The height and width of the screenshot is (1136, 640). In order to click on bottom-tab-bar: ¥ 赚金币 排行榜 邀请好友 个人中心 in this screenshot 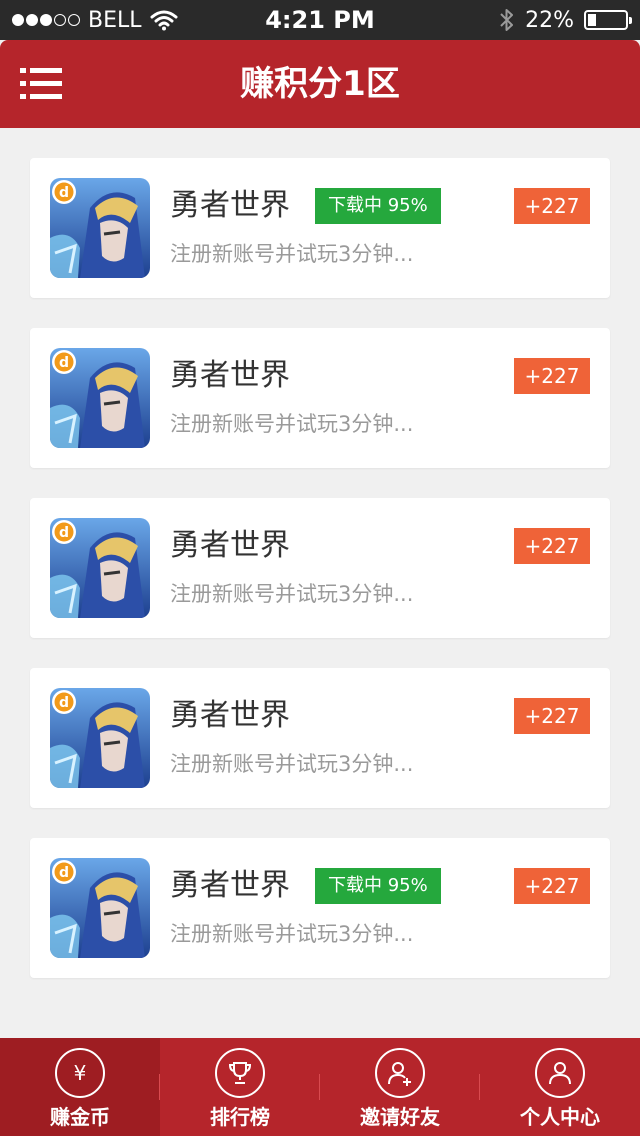, I will do `click(320, 1087)`.